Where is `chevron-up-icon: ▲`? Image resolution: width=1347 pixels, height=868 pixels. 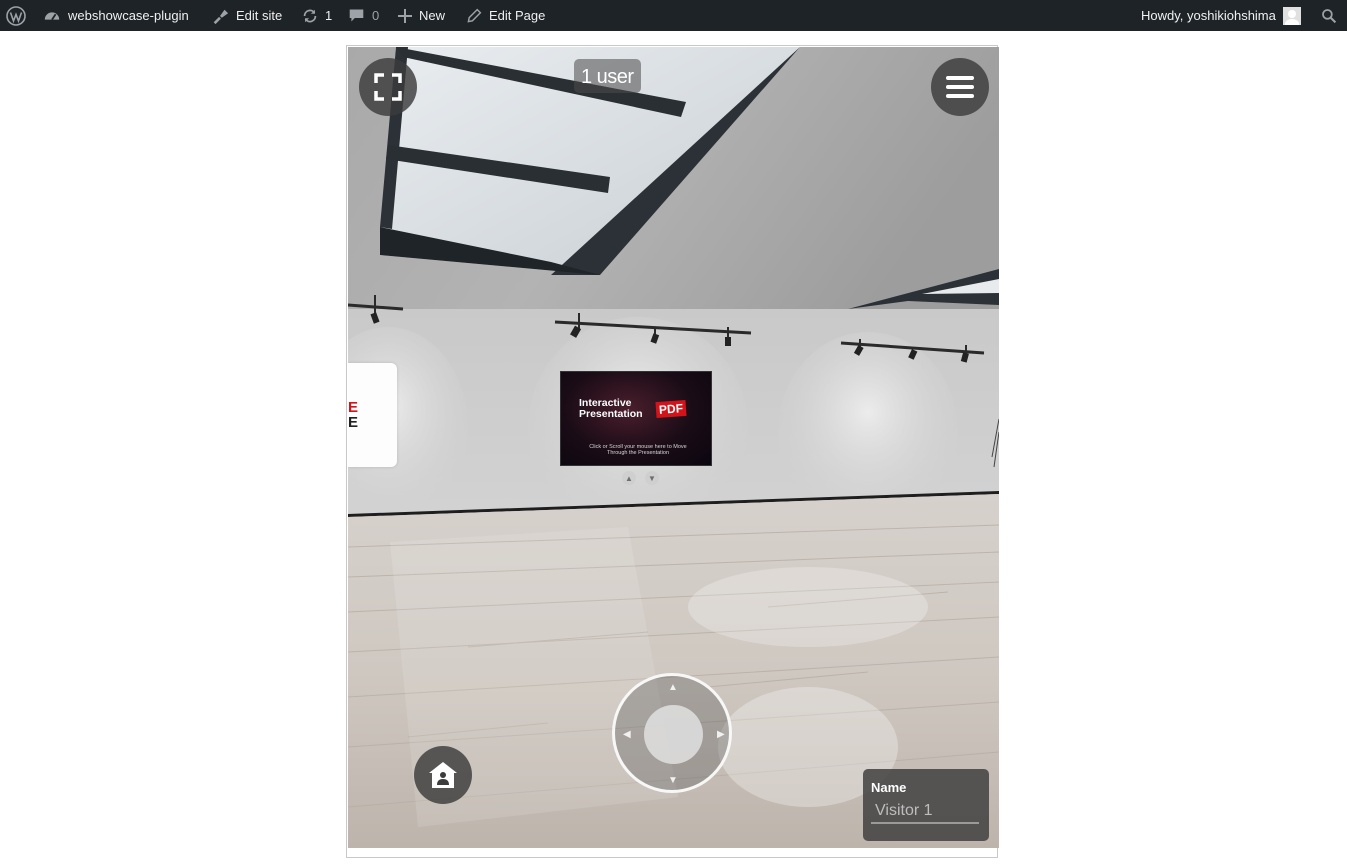
chevron-up-icon: ▲ is located at coordinates (629, 478).